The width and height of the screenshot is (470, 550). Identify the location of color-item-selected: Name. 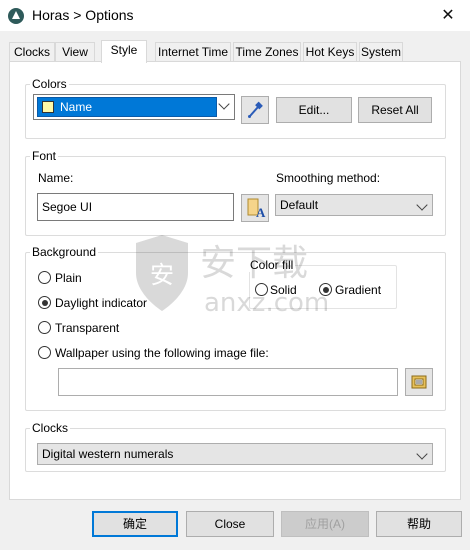
(127, 107).